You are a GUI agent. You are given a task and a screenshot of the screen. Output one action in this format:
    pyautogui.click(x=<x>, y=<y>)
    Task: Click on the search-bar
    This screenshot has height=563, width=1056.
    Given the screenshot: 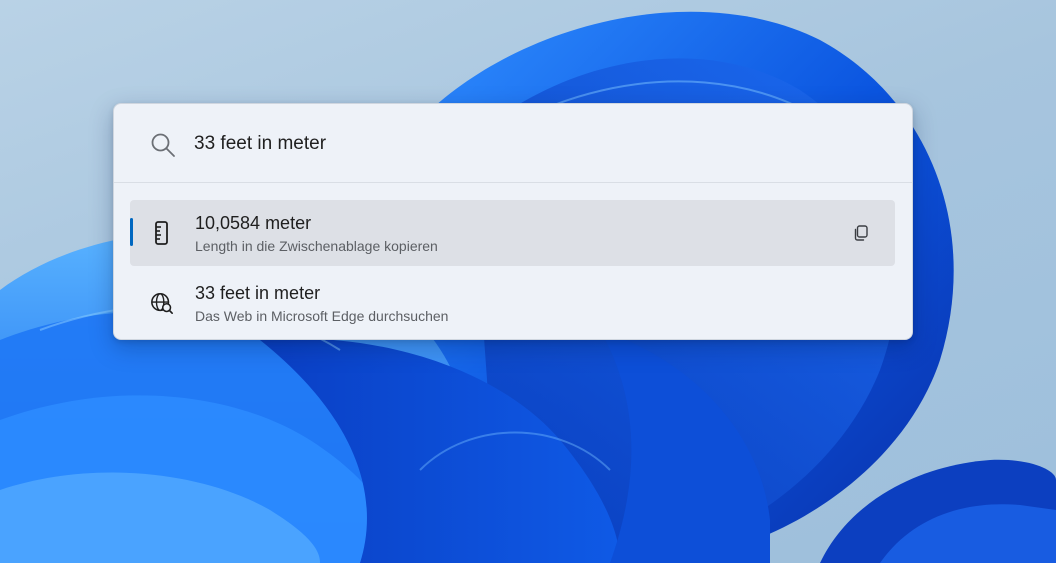 What is the action you would take?
    pyautogui.click(x=513, y=143)
    